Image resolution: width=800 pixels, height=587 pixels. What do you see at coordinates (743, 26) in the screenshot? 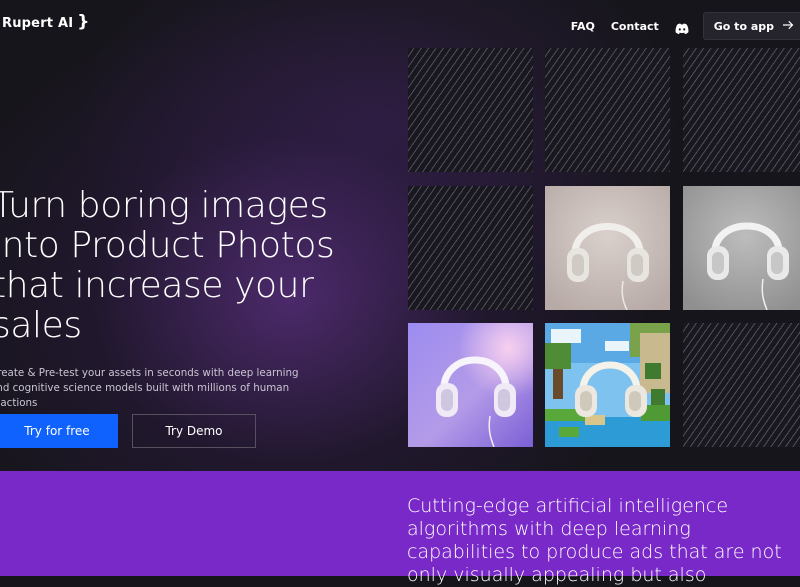
I see `go-to-app-label: Go to app` at bounding box center [743, 26].